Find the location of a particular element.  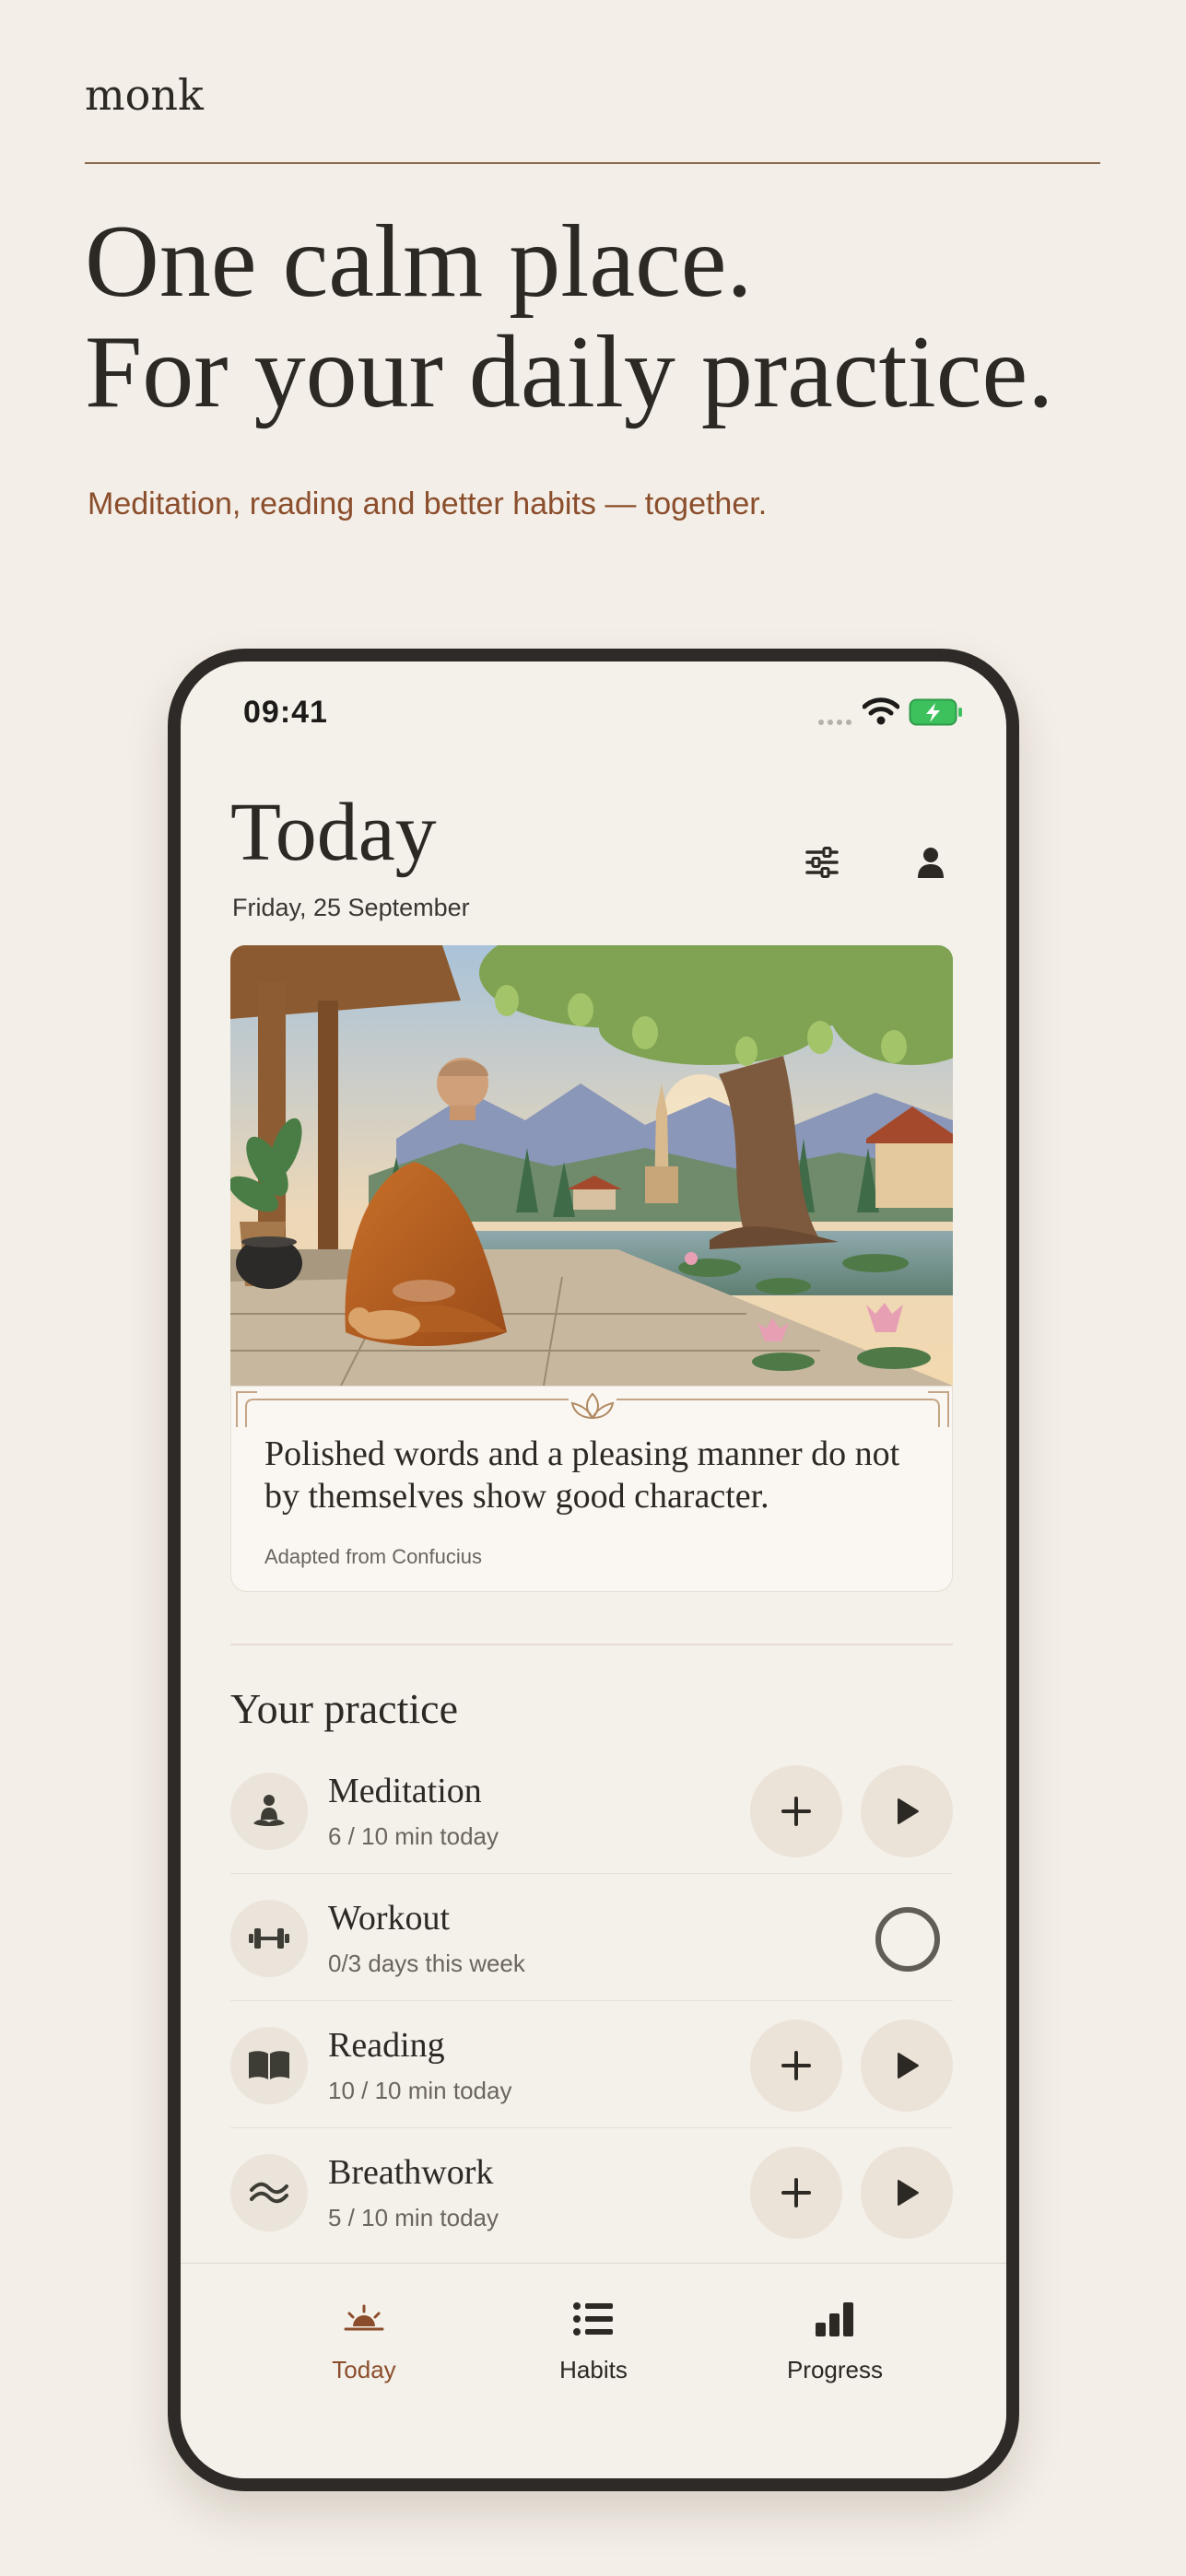

quote-frame-ornament is located at coordinates (592, 1409).